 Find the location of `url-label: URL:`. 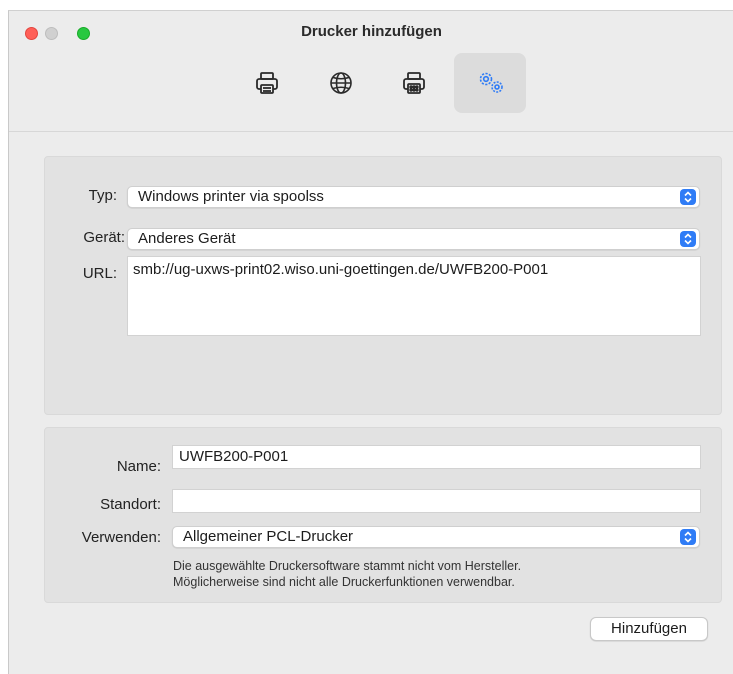

url-label: URL: is located at coordinates (99, 273).